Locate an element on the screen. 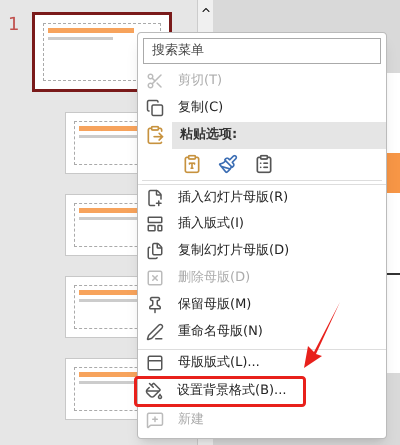 This screenshot has width=400, height=445. menu-item: 插入版式(I) is located at coordinates (262, 224).